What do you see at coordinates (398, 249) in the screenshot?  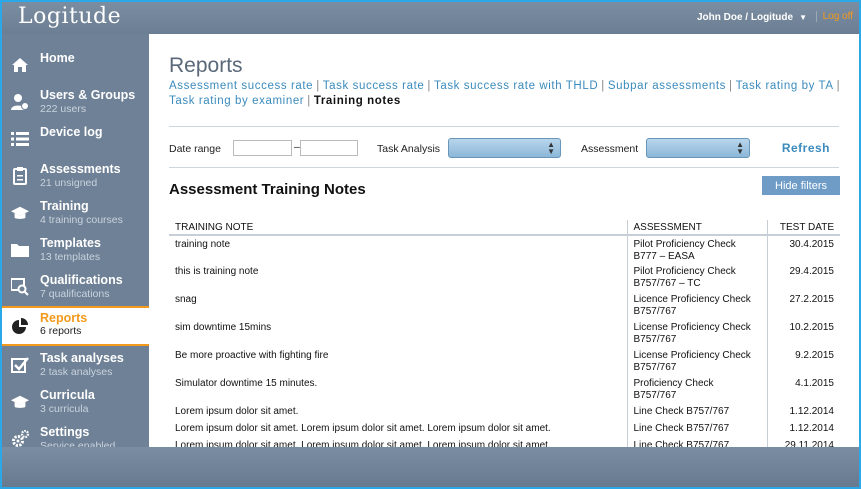 I see `cell-note: training note` at bounding box center [398, 249].